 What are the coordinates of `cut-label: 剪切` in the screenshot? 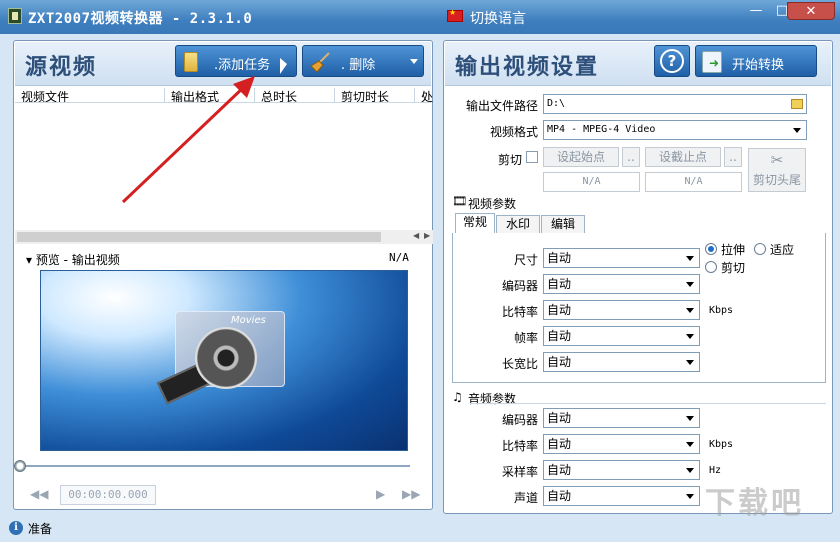 It's located at (509, 160).